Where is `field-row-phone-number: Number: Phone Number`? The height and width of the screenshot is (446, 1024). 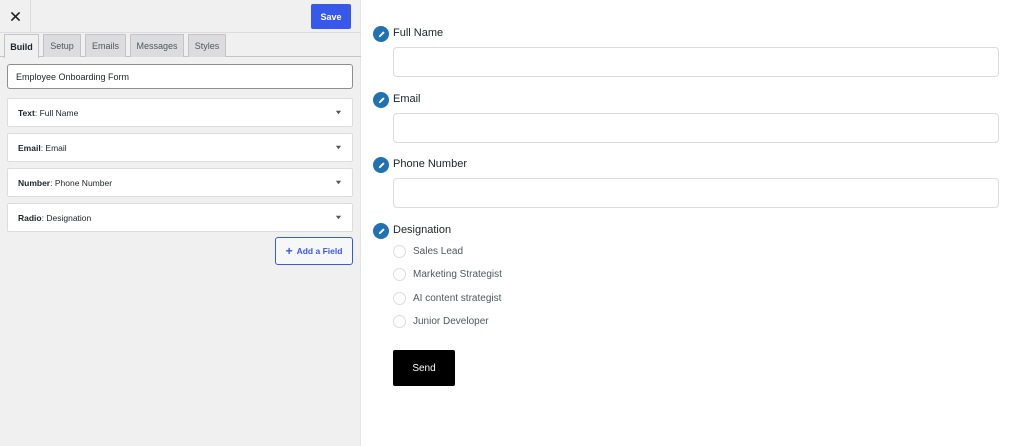
field-row-phone-number: Number: Phone Number is located at coordinates (180, 182).